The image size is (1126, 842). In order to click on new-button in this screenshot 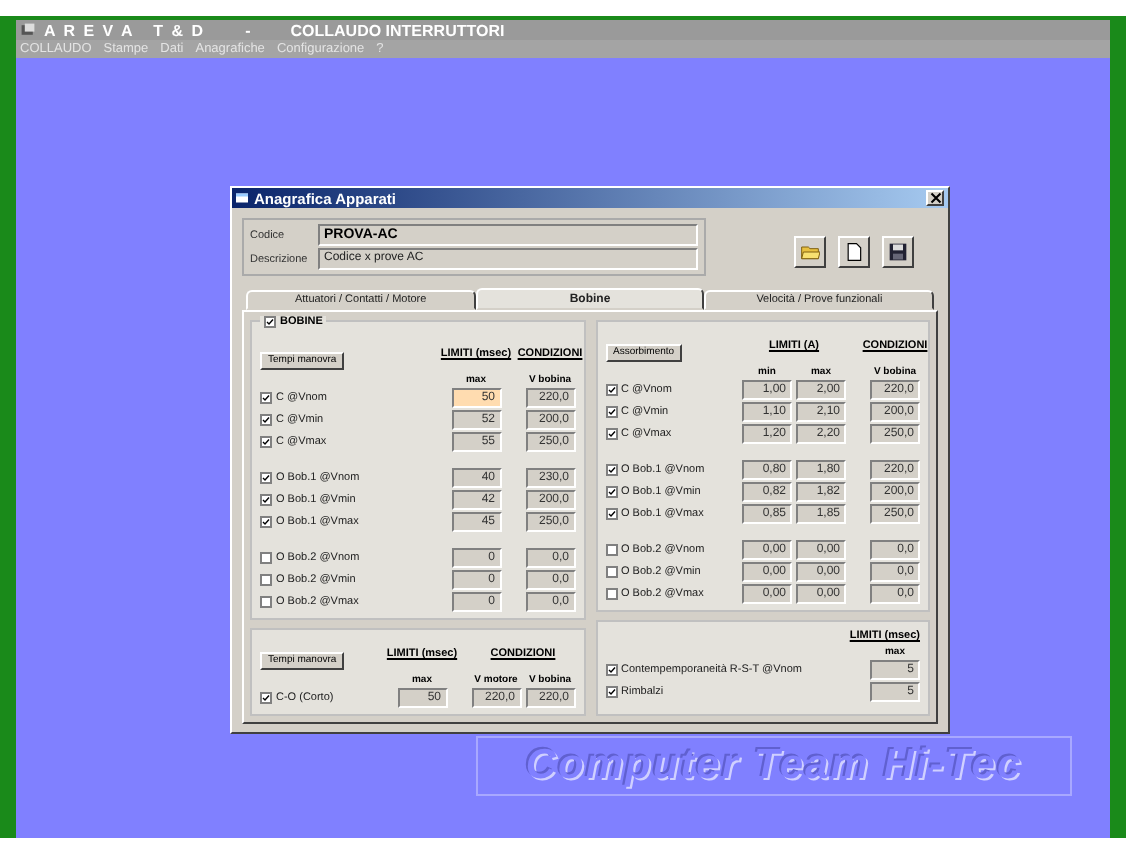, I will do `click(854, 251)`.